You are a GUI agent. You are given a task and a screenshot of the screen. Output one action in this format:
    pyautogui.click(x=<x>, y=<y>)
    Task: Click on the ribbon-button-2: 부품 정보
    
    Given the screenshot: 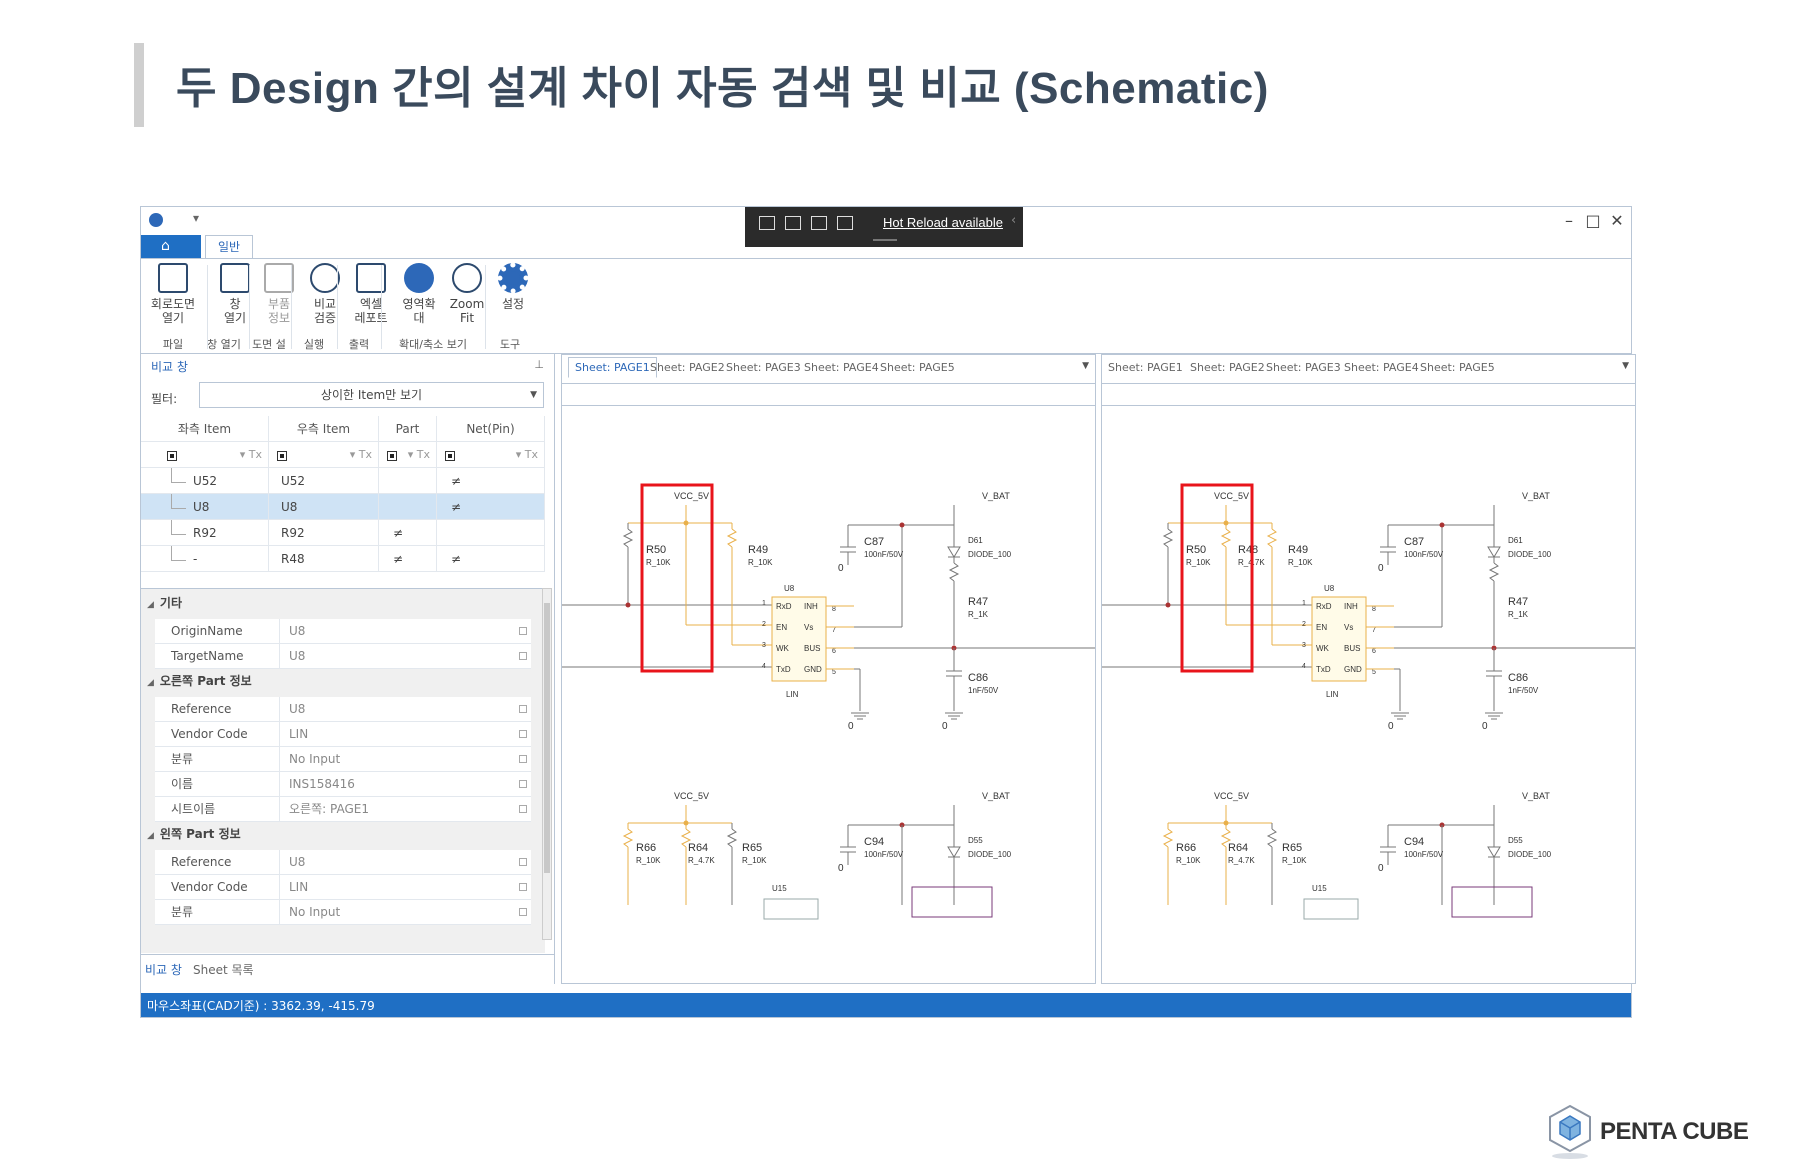 What is the action you would take?
    pyautogui.click(x=279, y=294)
    